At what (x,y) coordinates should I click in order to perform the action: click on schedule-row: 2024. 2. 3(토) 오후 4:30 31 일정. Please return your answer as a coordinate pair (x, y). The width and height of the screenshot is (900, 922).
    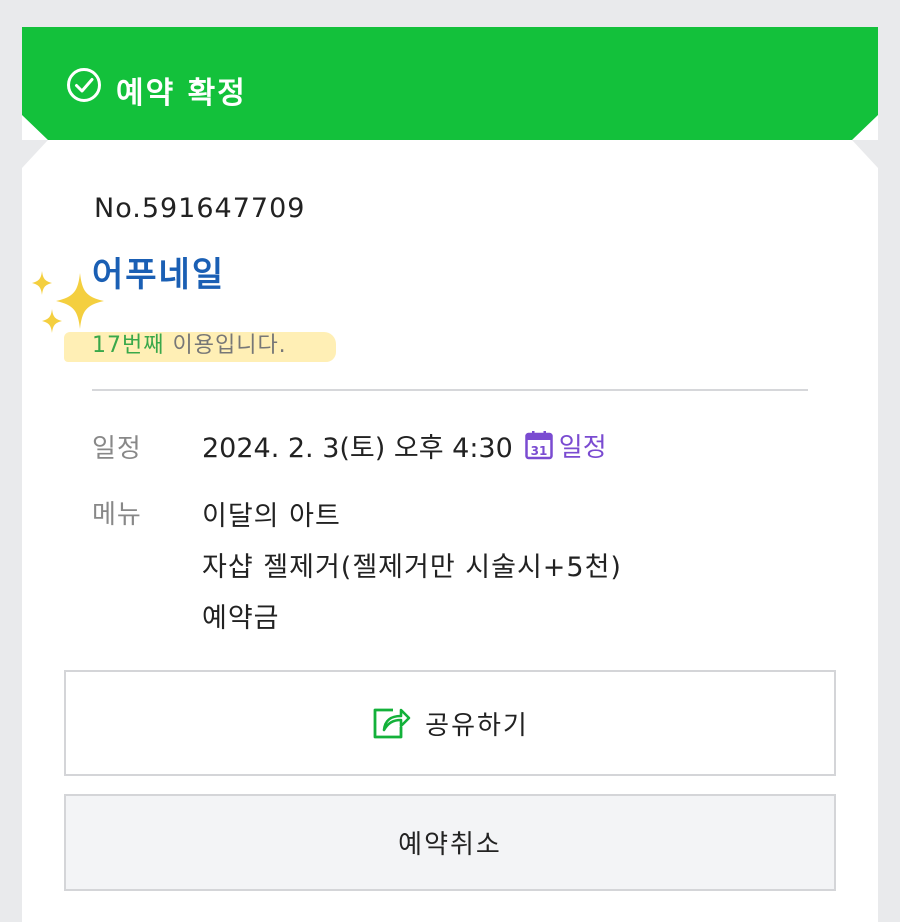
    Looking at the image, I should click on (404, 445).